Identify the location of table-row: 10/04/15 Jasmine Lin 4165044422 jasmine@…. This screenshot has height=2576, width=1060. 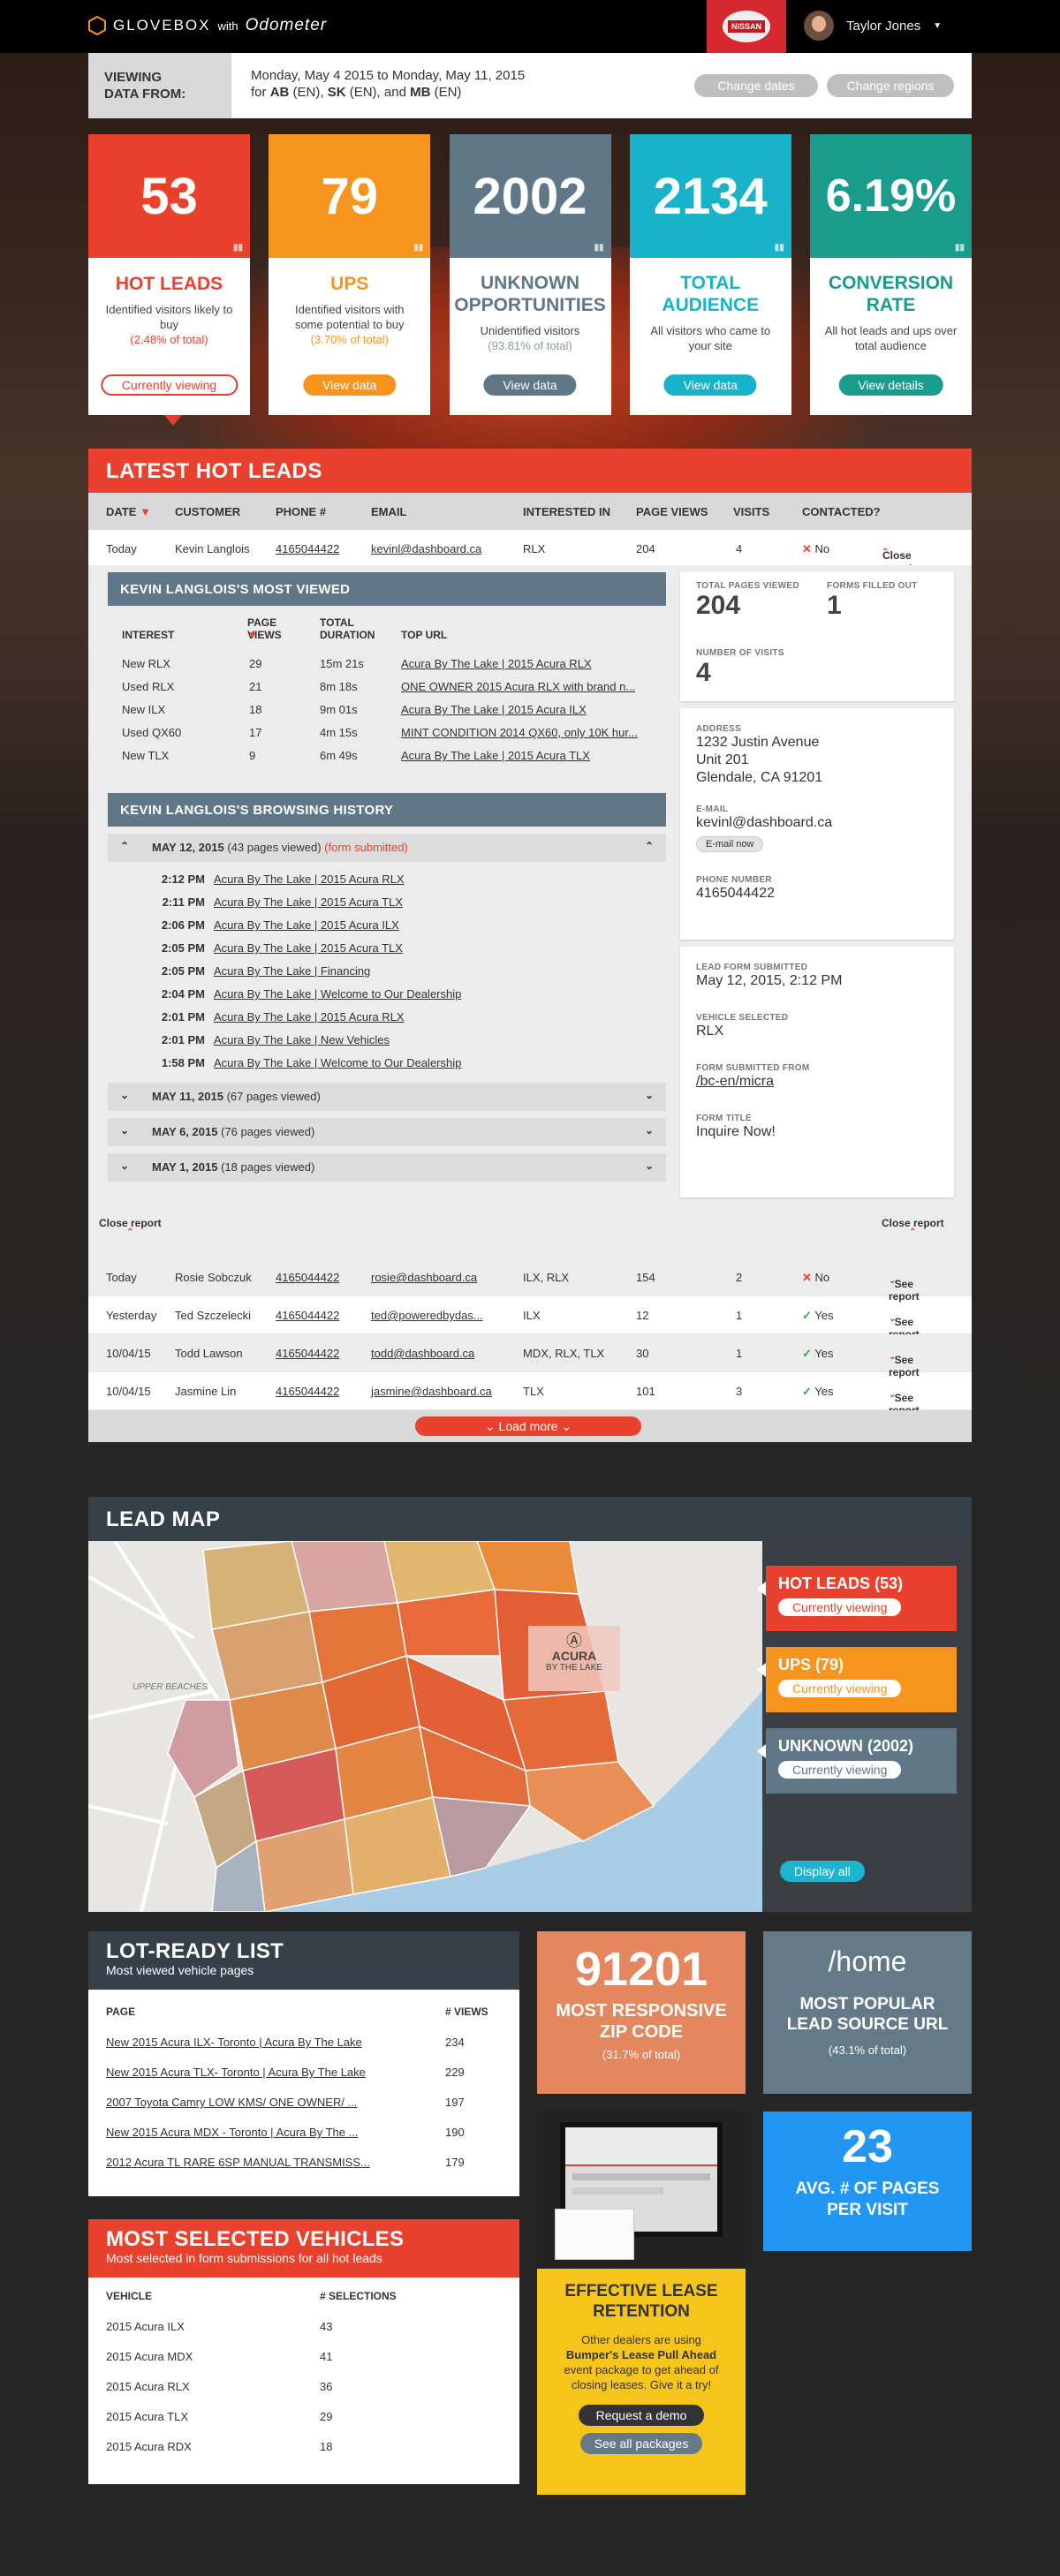
(530, 1394).